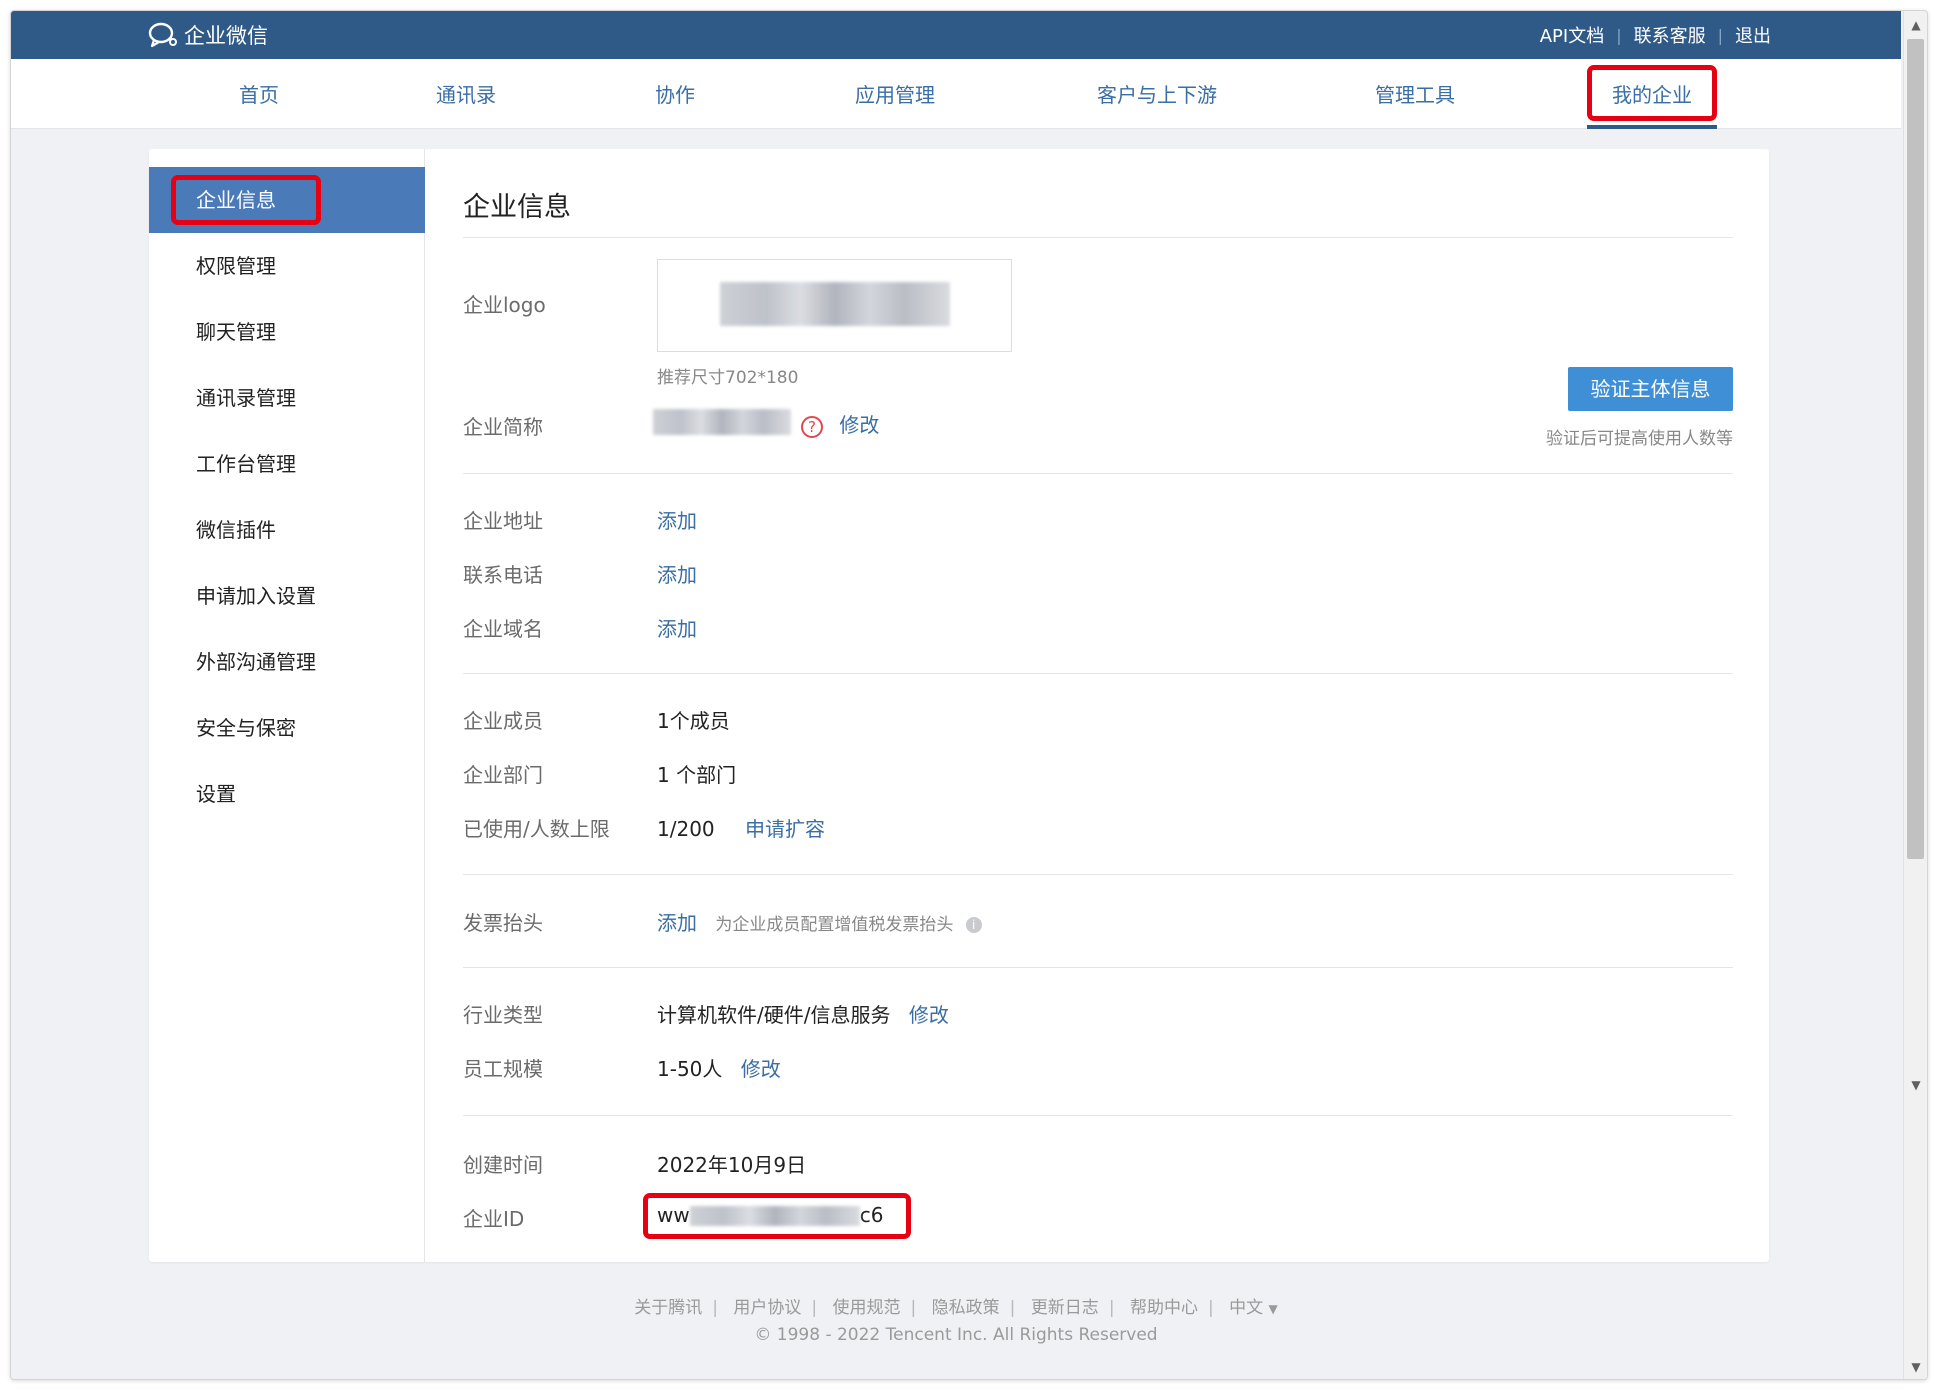 The image size is (1938, 1391). I want to click on nav-app-management: 应用管理, so click(895, 94).